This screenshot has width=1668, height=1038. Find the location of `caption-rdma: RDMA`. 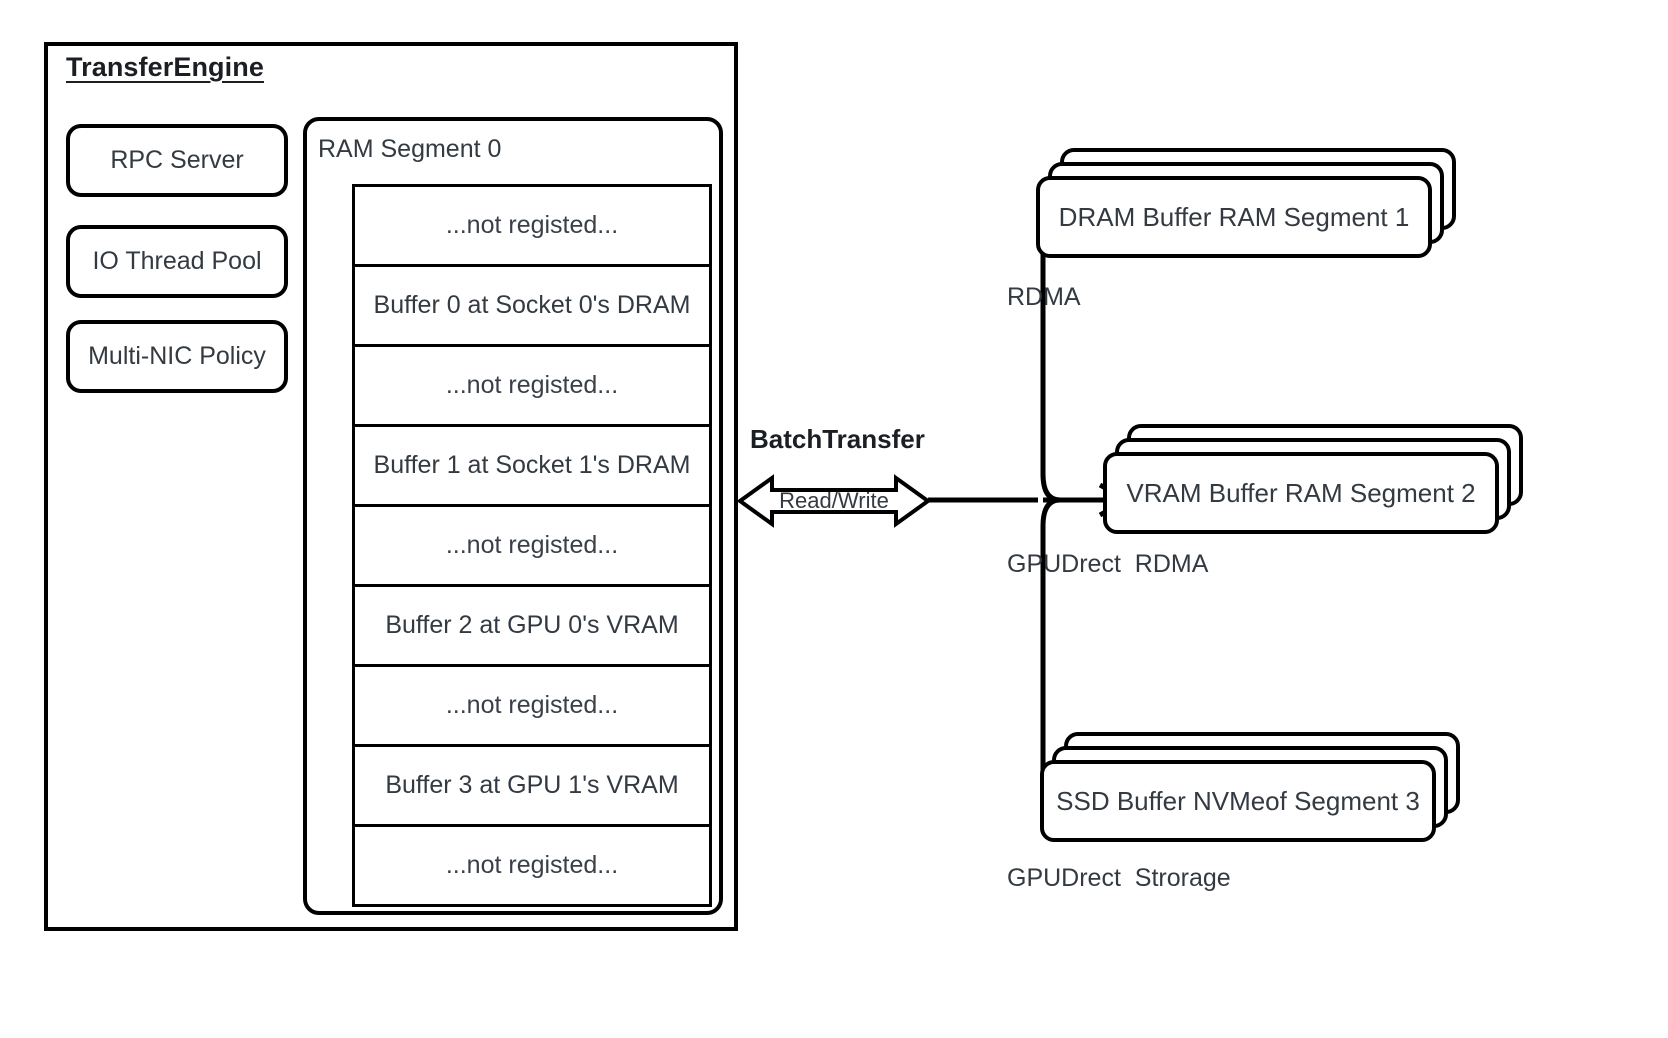

caption-rdma: RDMA is located at coordinates (1044, 297).